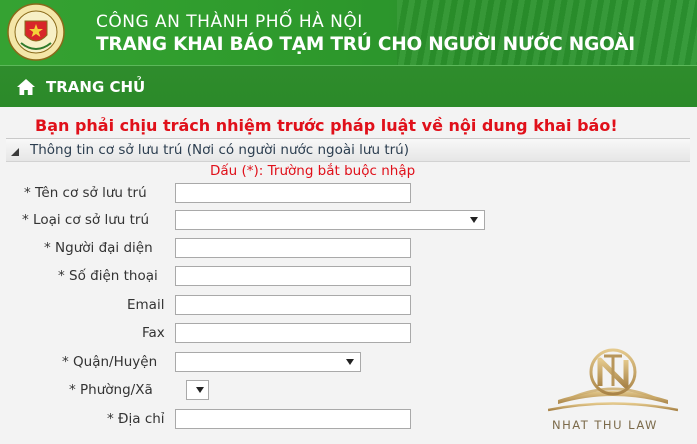  What do you see at coordinates (15, 152) in the screenshot?
I see `collapse-triangle-icon` at bounding box center [15, 152].